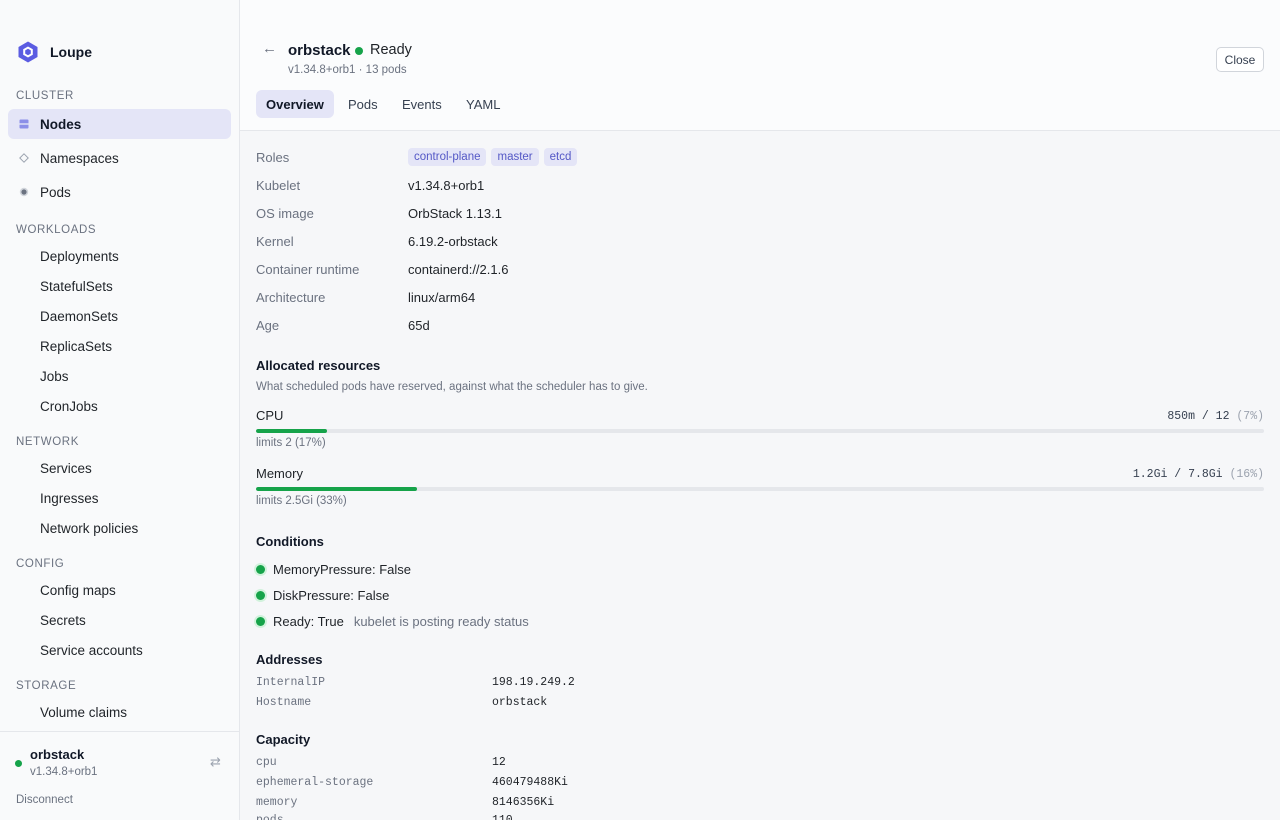 The height and width of the screenshot is (820, 1280). Describe the element at coordinates (523, 802) in the screenshot. I see `capacity-value: 8146356Ki` at that location.